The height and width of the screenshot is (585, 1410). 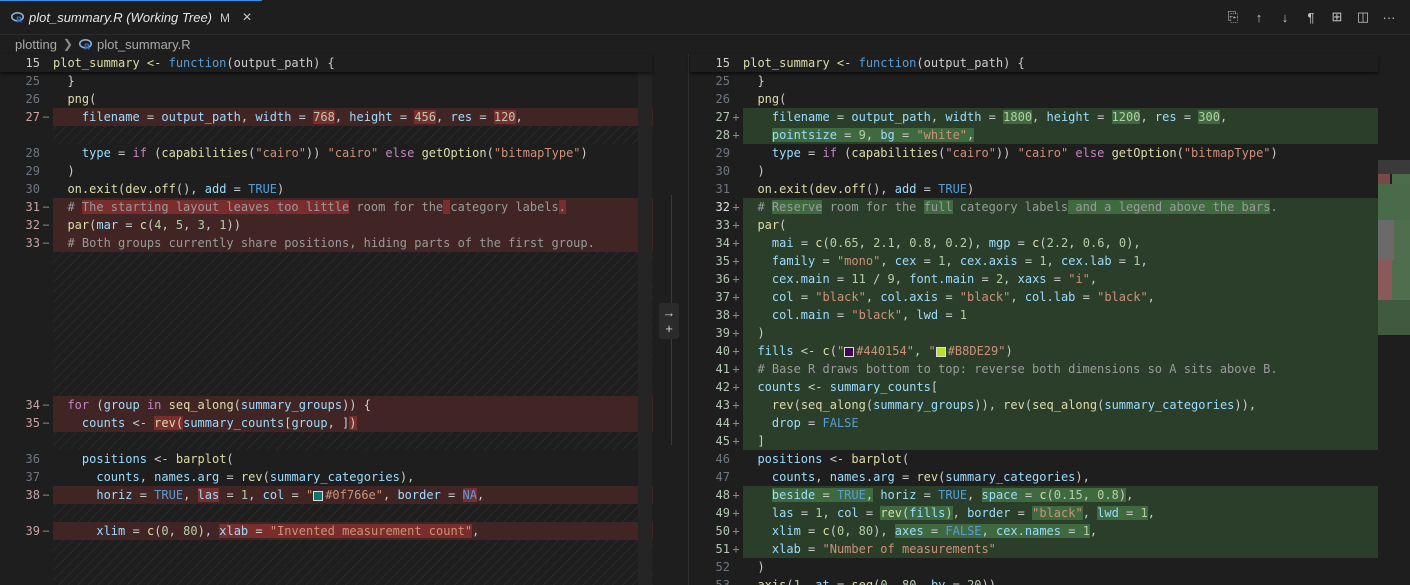 I want to click on code-line: 46 positions <- barplot(, so click(x=1050, y=459).